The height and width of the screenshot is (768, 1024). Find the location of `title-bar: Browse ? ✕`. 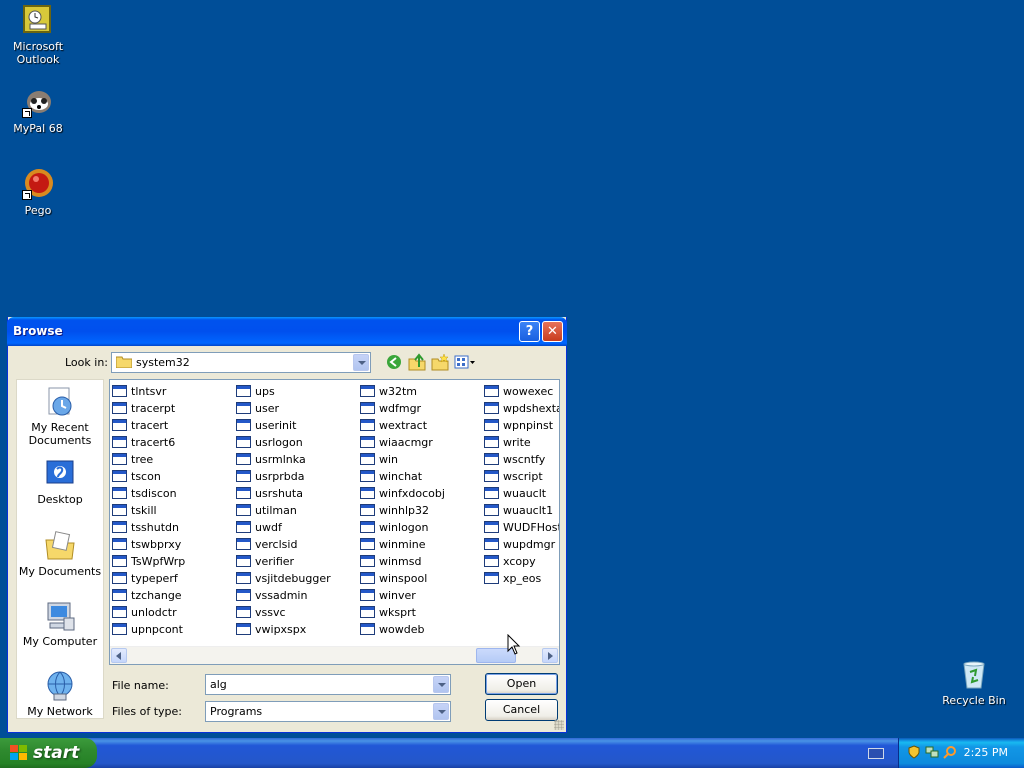

title-bar: Browse ? ✕ is located at coordinates (287, 331).